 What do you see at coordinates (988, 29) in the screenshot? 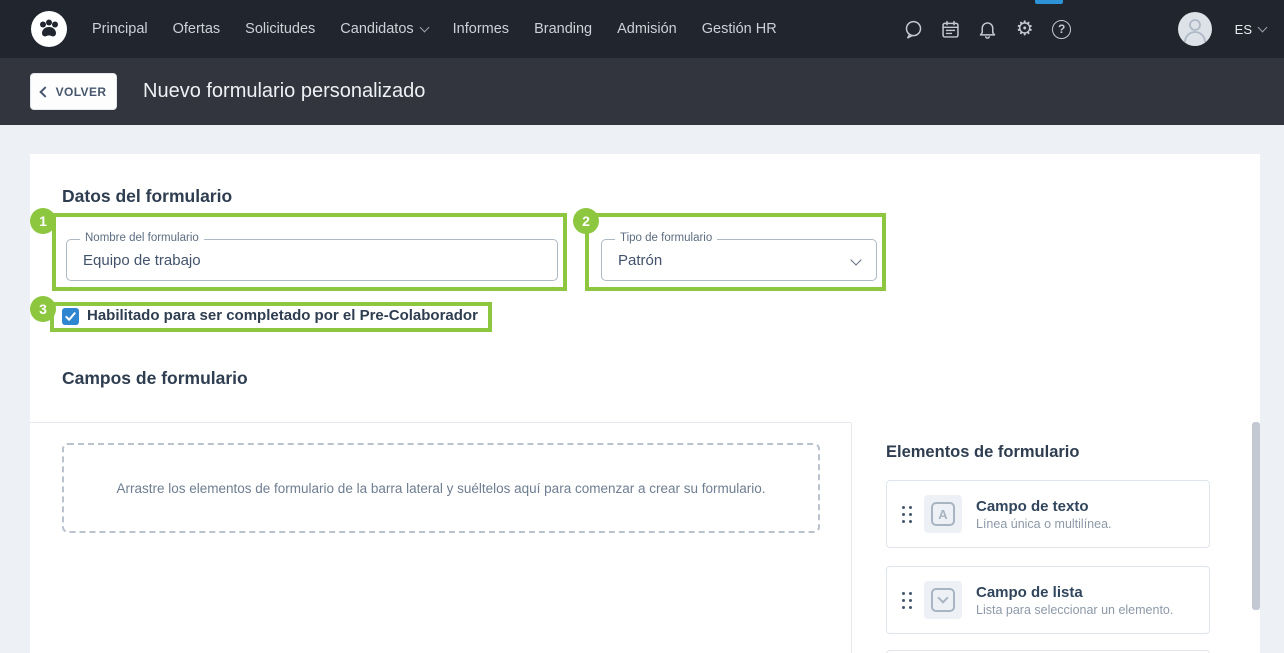
I see `bell-icon` at bounding box center [988, 29].